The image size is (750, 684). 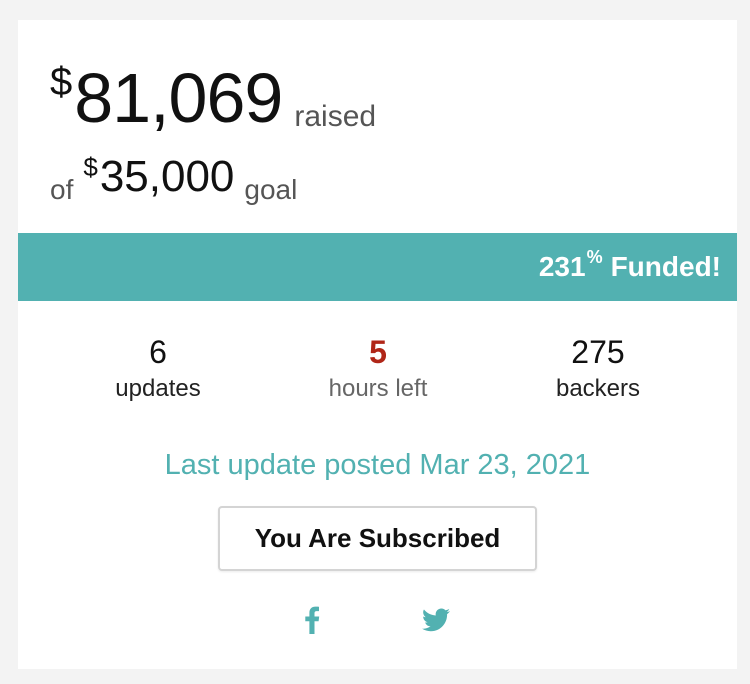 I want to click on facebook-share-button, so click(x=312, y=620).